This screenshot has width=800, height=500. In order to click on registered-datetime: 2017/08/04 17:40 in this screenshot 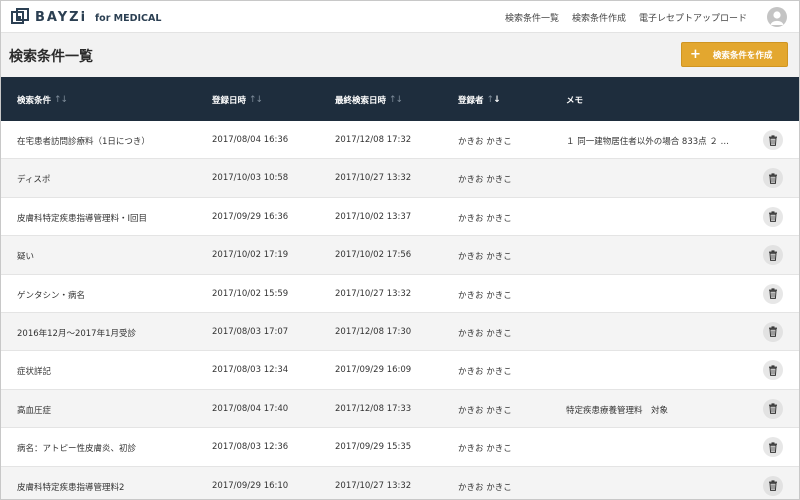, I will do `click(250, 408)`.